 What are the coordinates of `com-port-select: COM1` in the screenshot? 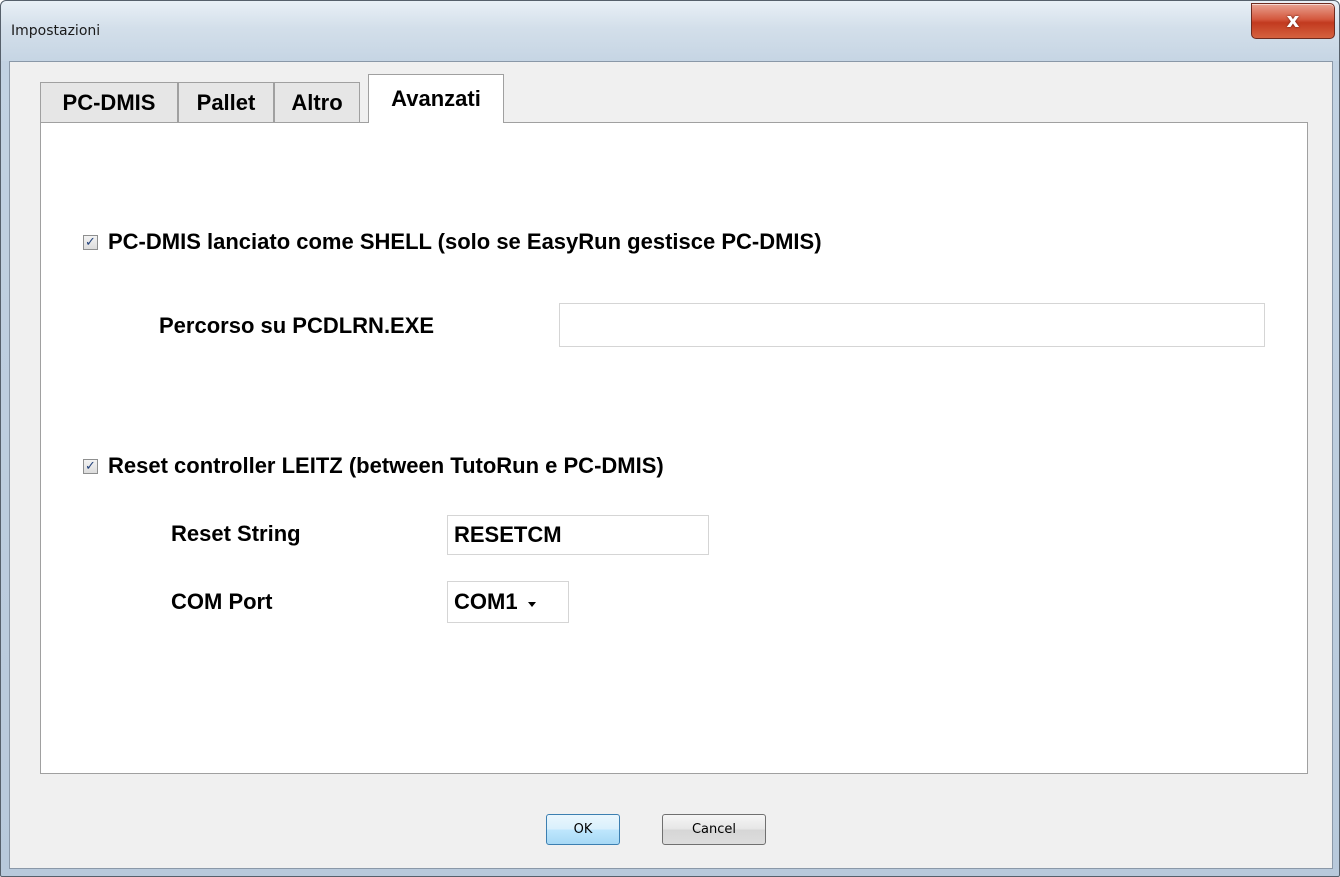 It's located at (508, 602).